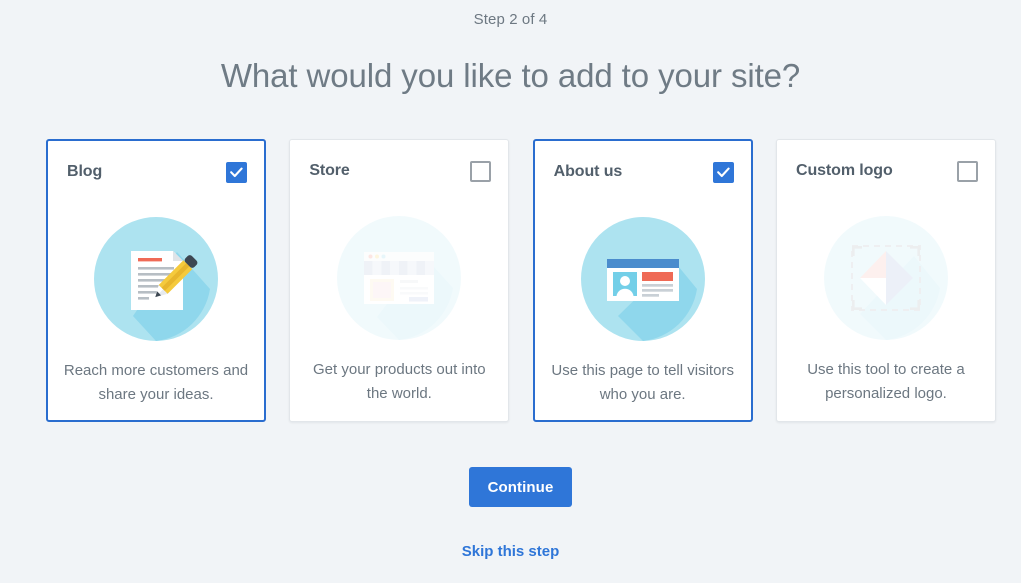 Image resolution: width=1021 pixels, height=583 pixels. Describe the element at coordinates (510, 19) in the screenshot. I see `step-indicator: Step 2 of 4` at that location.